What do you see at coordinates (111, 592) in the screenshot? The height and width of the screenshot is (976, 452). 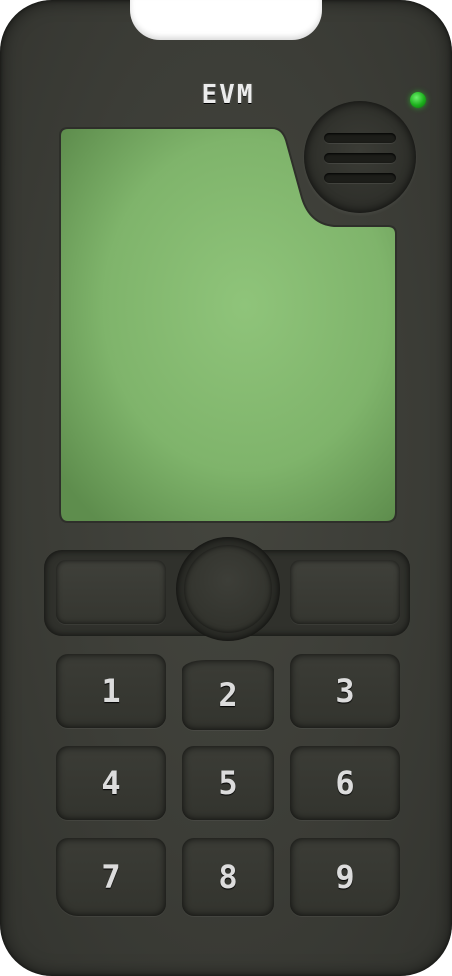 I see `left-softkey-button` at bounding box center [111, 592].